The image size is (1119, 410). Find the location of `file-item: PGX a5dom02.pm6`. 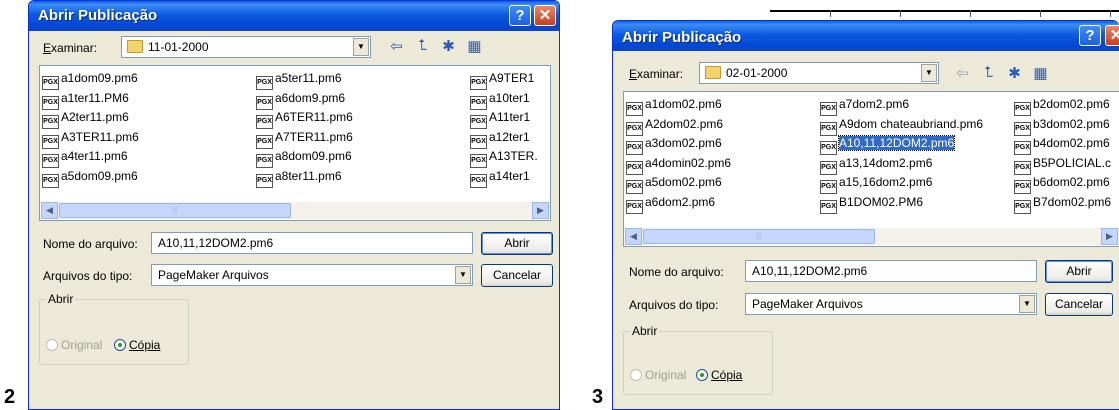

file-item: PGX a5dom02.pm6 is located at coordinates (674, 183).